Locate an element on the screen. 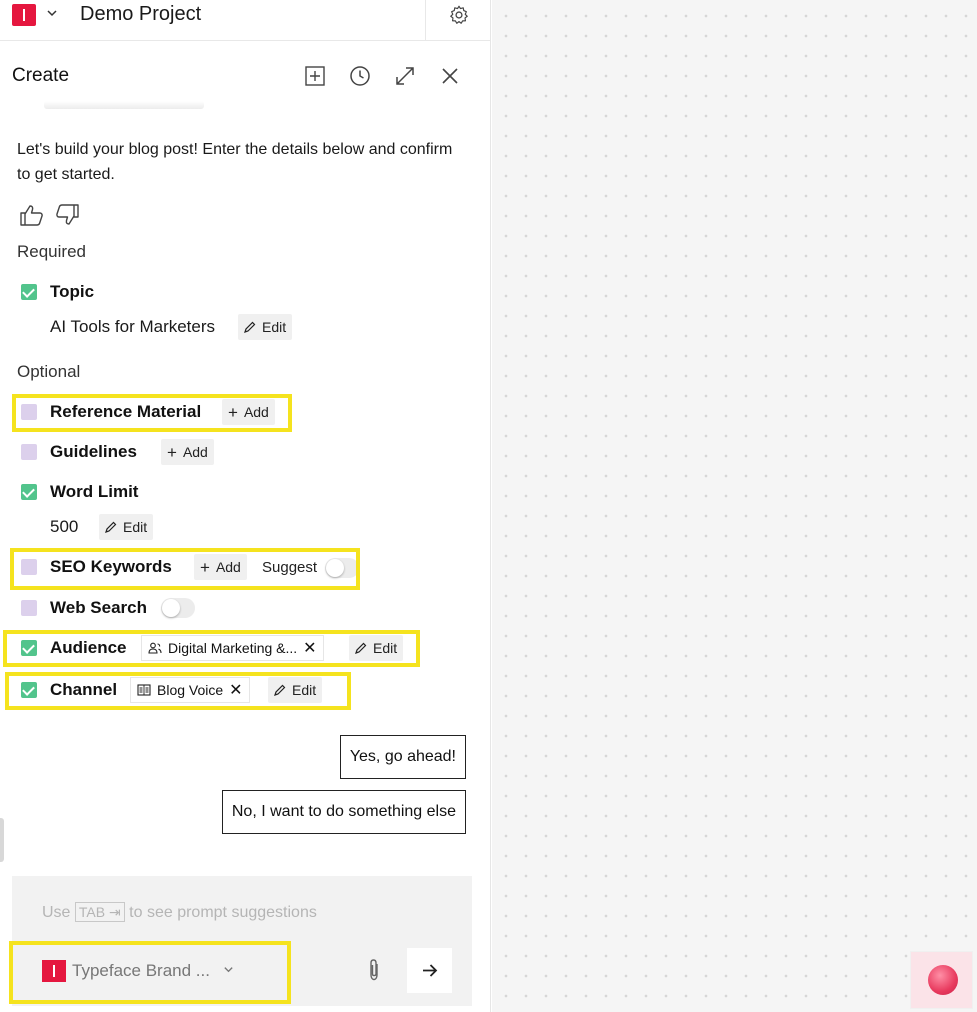 The height and width of the screenshot is (1012, 977). word-limit-row: Word Limit is located at coordinates (245, 492).